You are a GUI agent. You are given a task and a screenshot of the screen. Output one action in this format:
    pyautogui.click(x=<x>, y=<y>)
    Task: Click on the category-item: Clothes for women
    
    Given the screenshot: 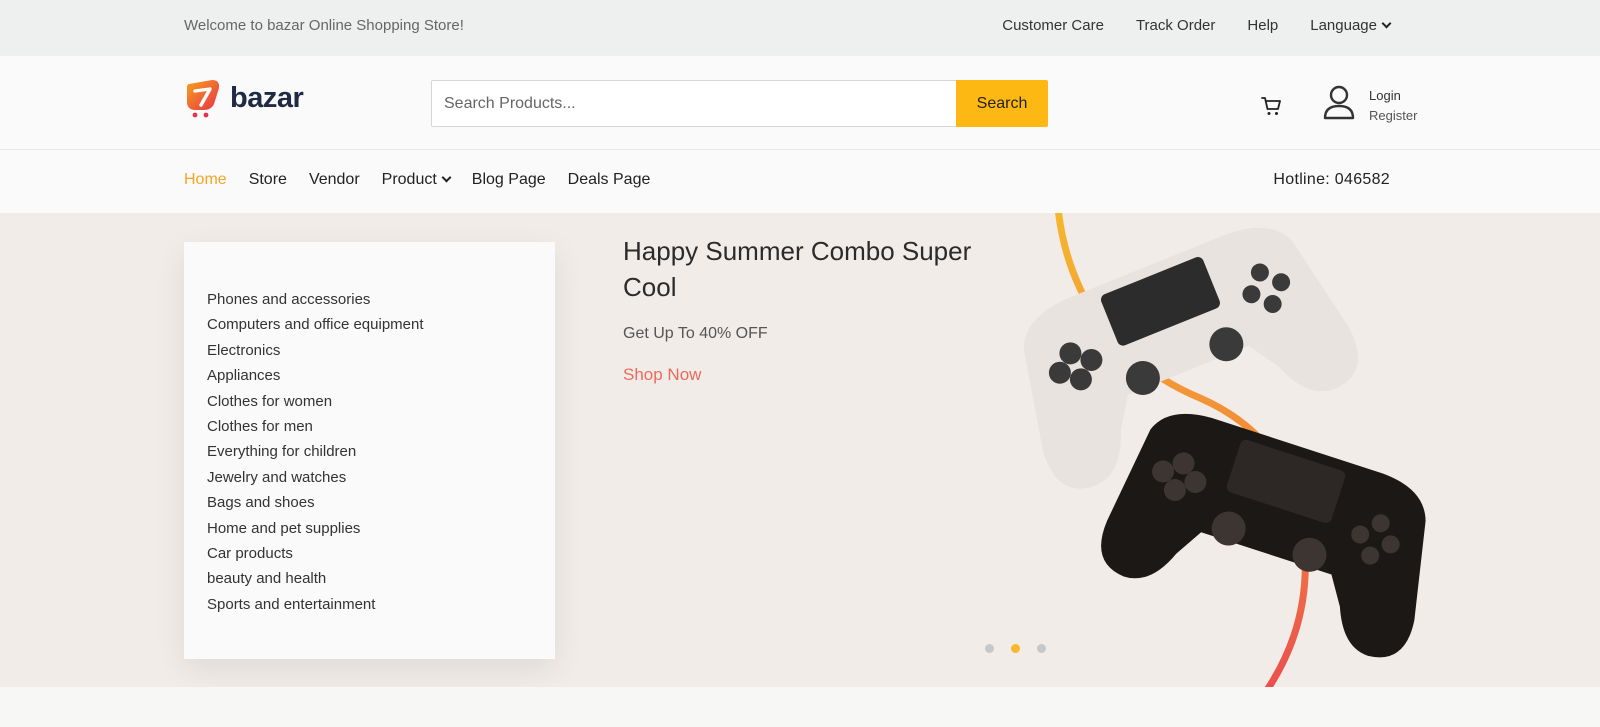 What is the action you would take?
    pyautogui.click(x=381, y=401)
    